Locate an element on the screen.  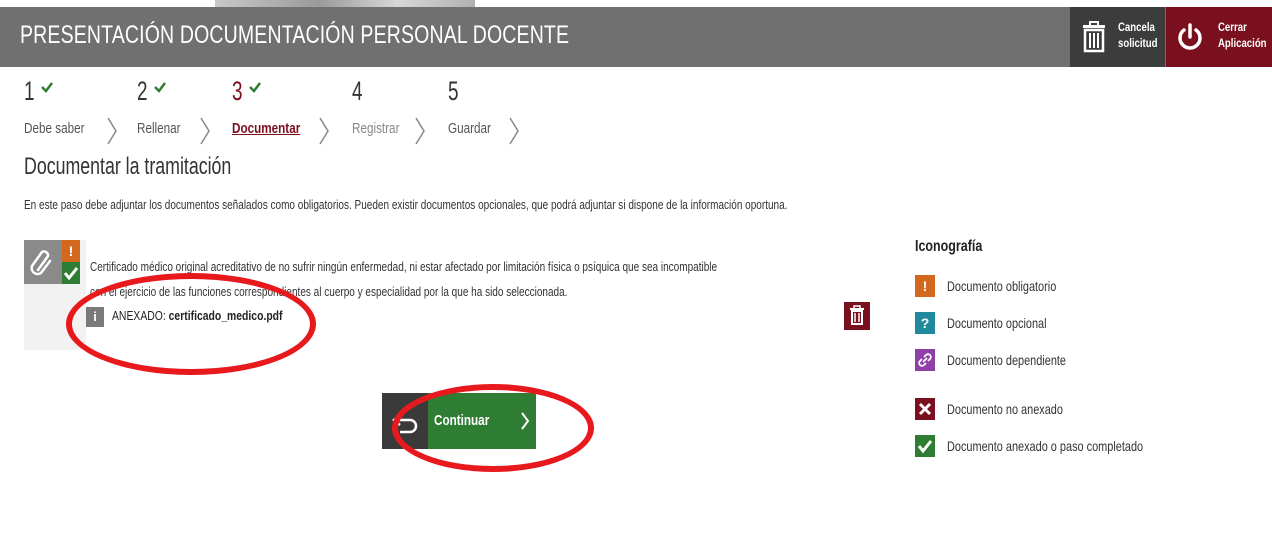
cross-icon is located at coordinates (925, 409).